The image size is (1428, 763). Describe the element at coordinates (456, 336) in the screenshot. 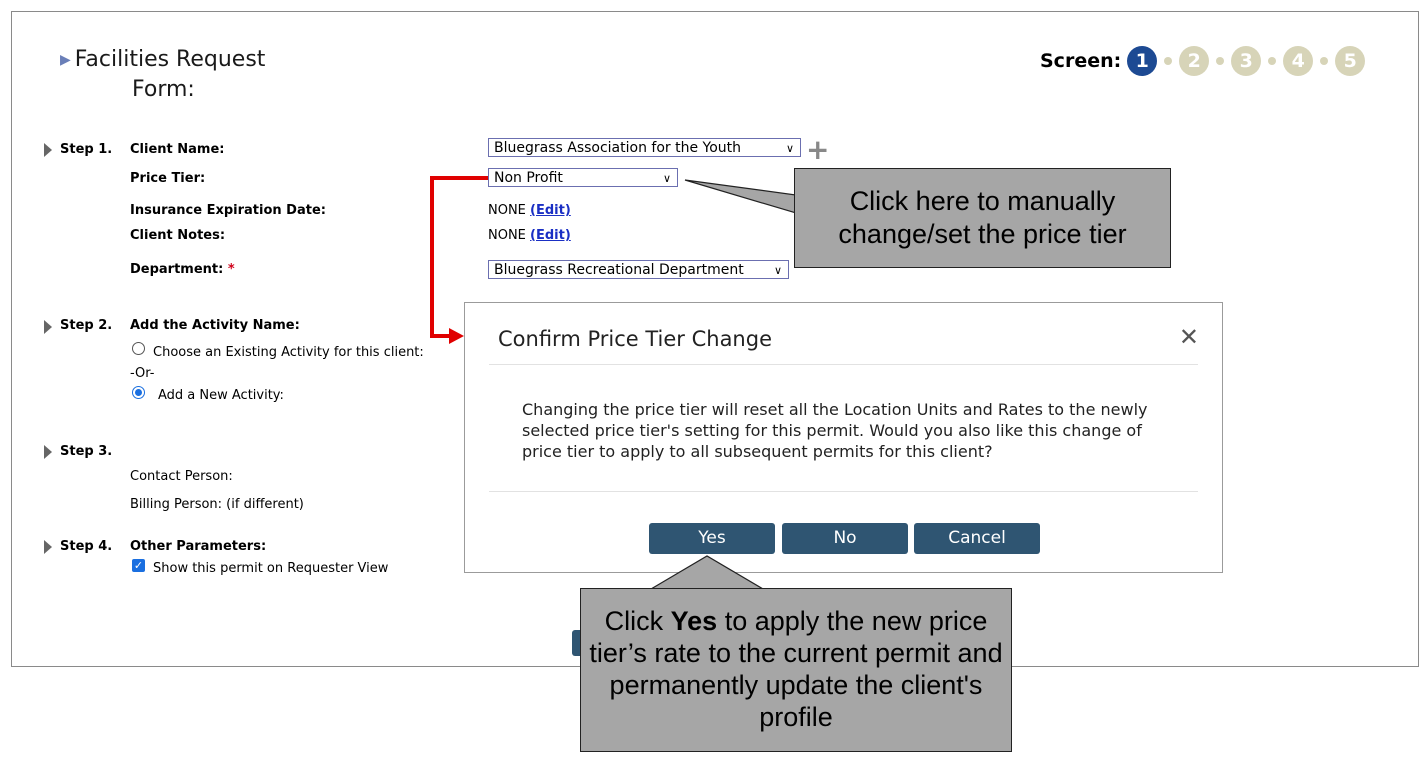

I see `red-arrowhead-icon` at that location.